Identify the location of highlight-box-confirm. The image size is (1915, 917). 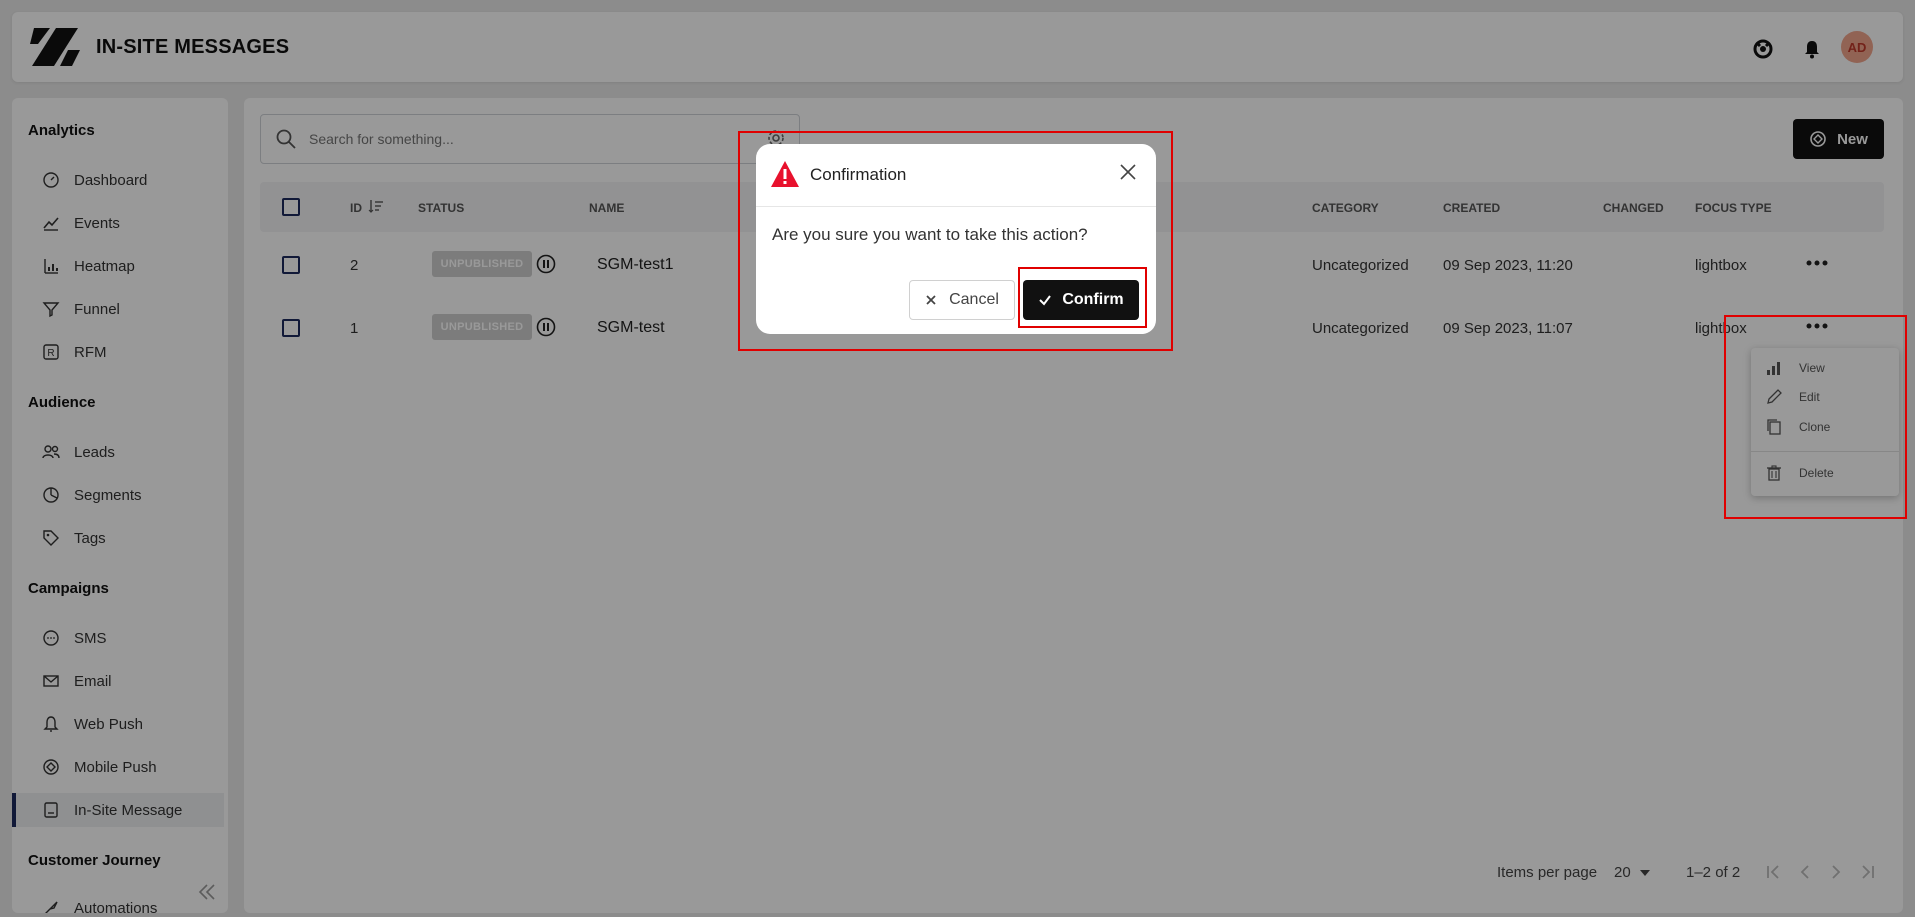
(1082, 297).